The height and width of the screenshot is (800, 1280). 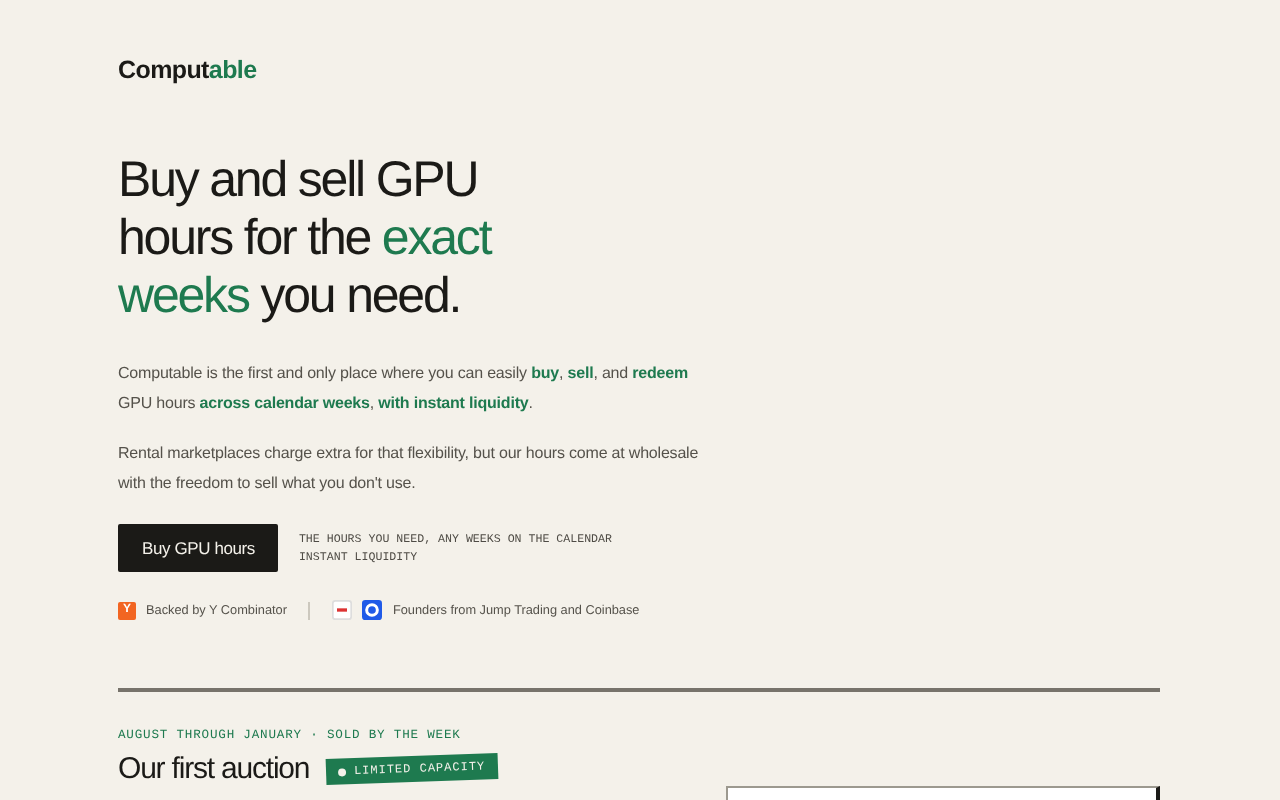 What do you see at coordinates (404, 389) in the screenshot?
I see `paragraph: Computable is the first and only place where you can easily buy, sell, and redeem GPU hours across calendar weeks, with instant liquidity.` at bounding box center [404, 389].